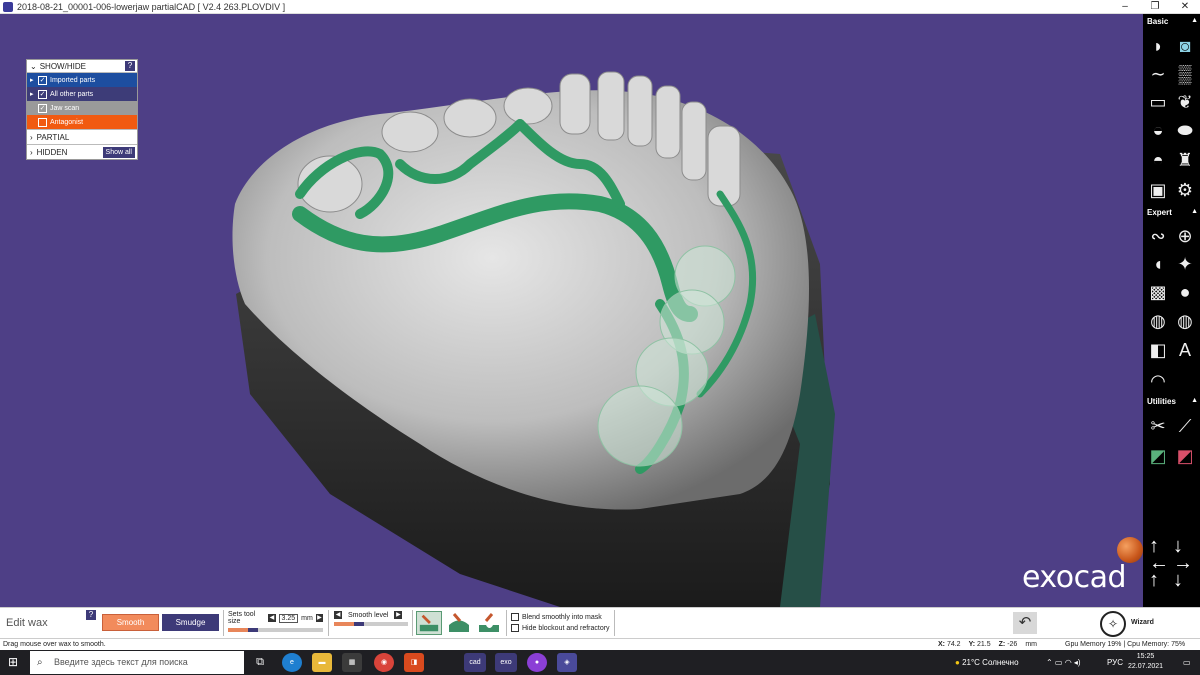 The width and height of the screenshot is (1200, 675). I want to click on show-hide-header: ⌄ SHOW/HIDE ?, so click(82, 66).